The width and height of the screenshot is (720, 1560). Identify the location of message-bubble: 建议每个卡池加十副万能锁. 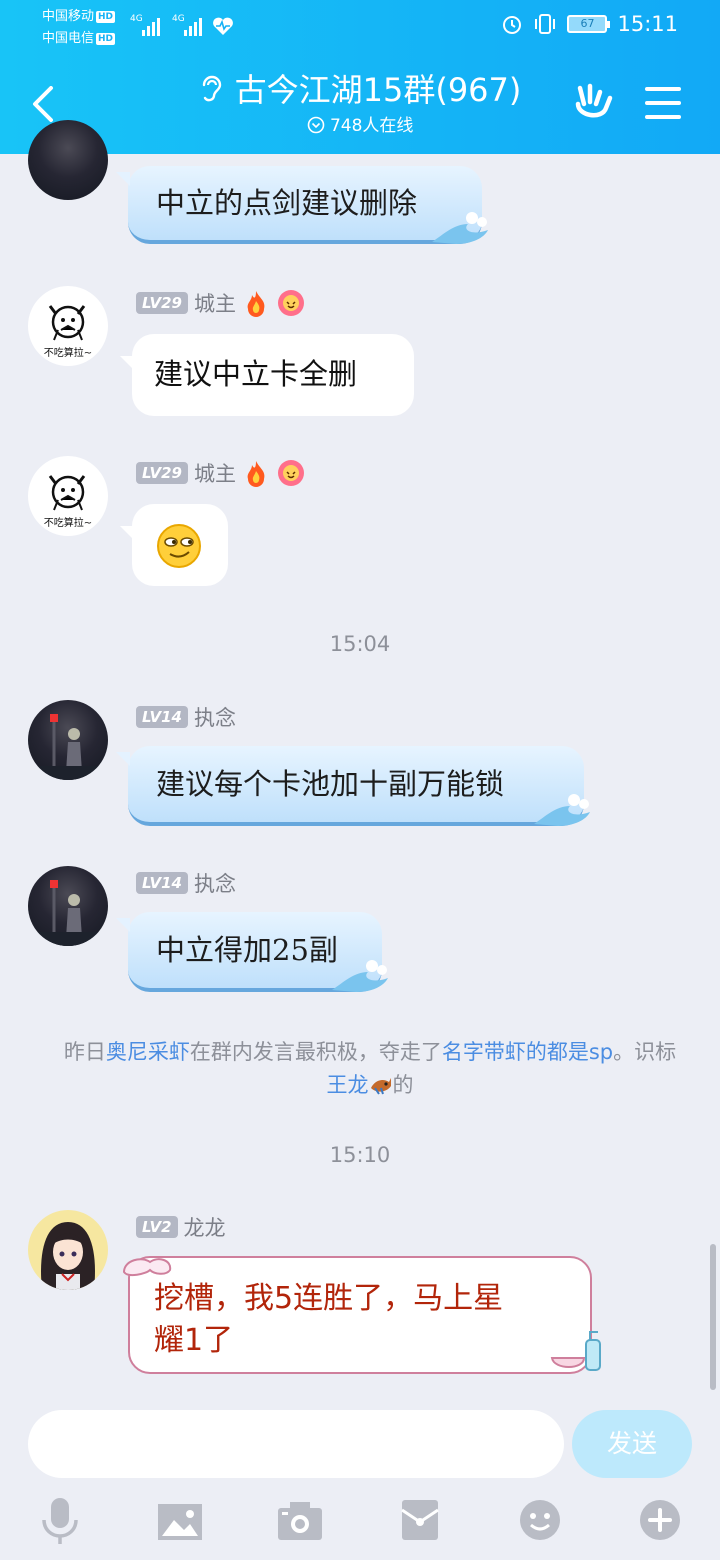
(359, 786).